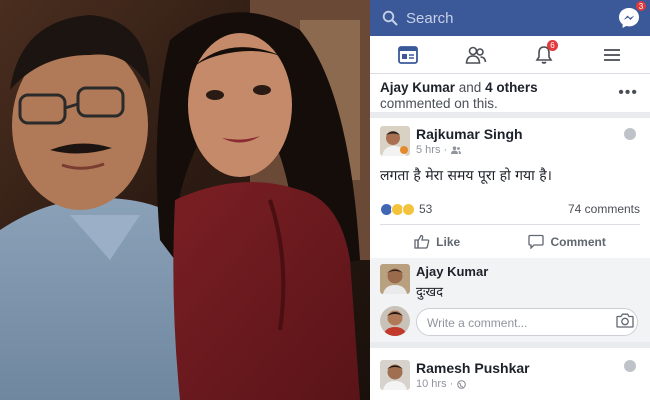  I want to click on search-icon, so click(390, 18).